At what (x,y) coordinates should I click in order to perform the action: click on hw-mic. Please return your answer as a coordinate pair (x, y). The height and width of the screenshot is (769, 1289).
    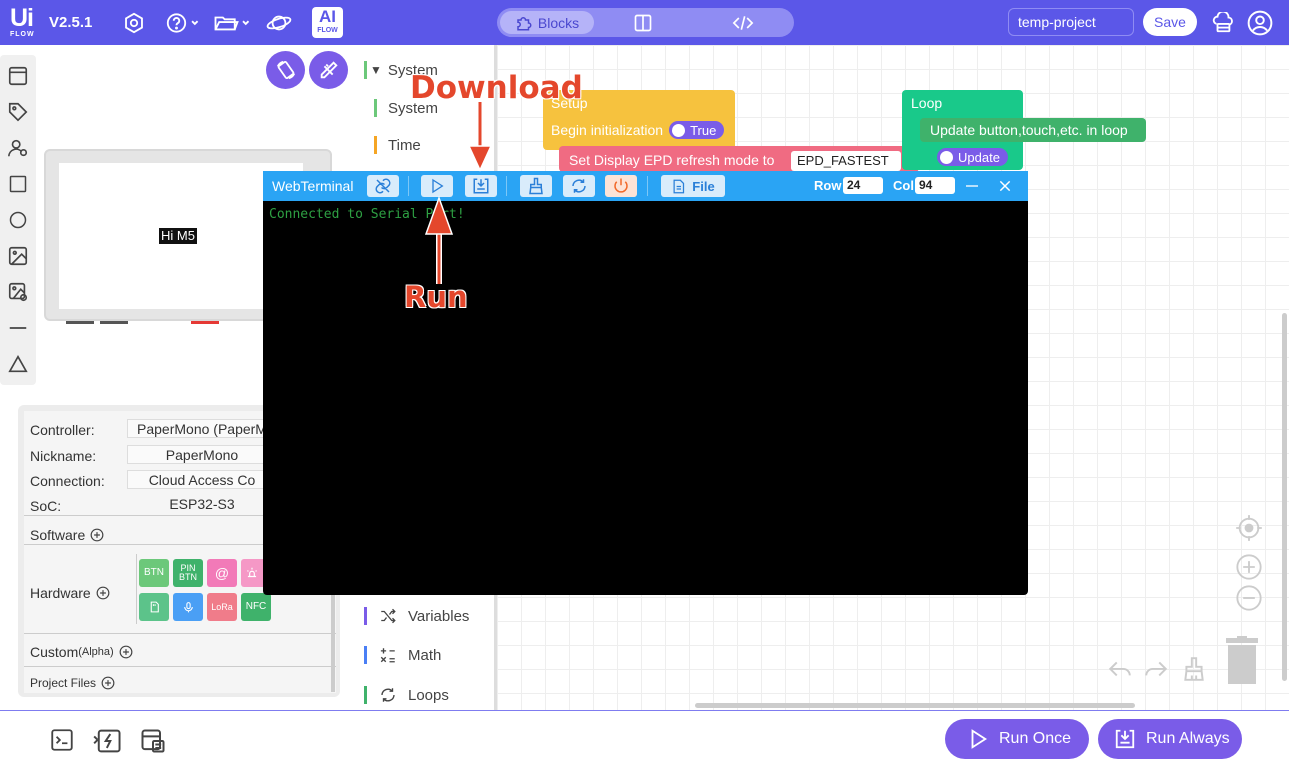
    Looking at the image, I should click on (188, 607).